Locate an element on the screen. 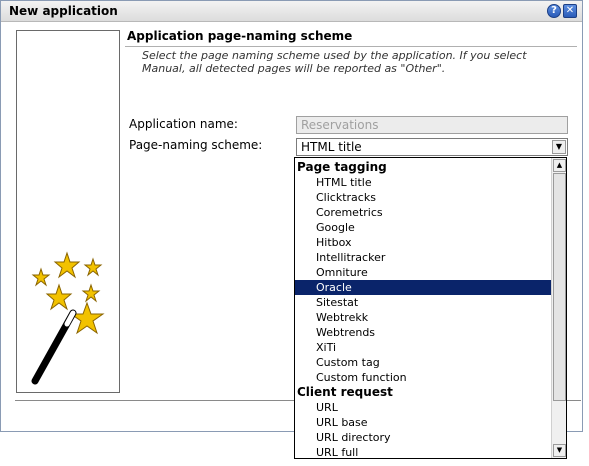 The width and height of the screenshot is (589, 466). dropdown-option: URL full is located at coordinates (423, 451).